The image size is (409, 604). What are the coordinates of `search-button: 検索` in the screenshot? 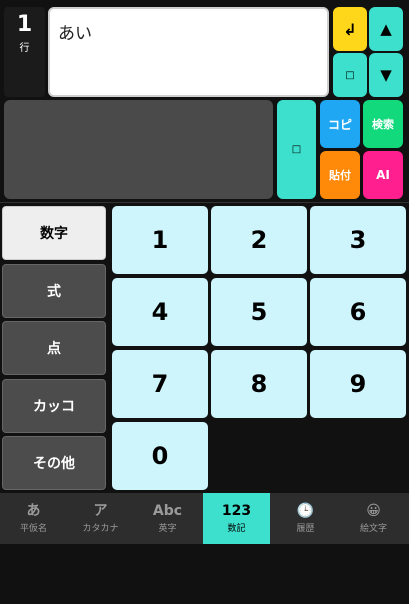 It's located at (383, 124).